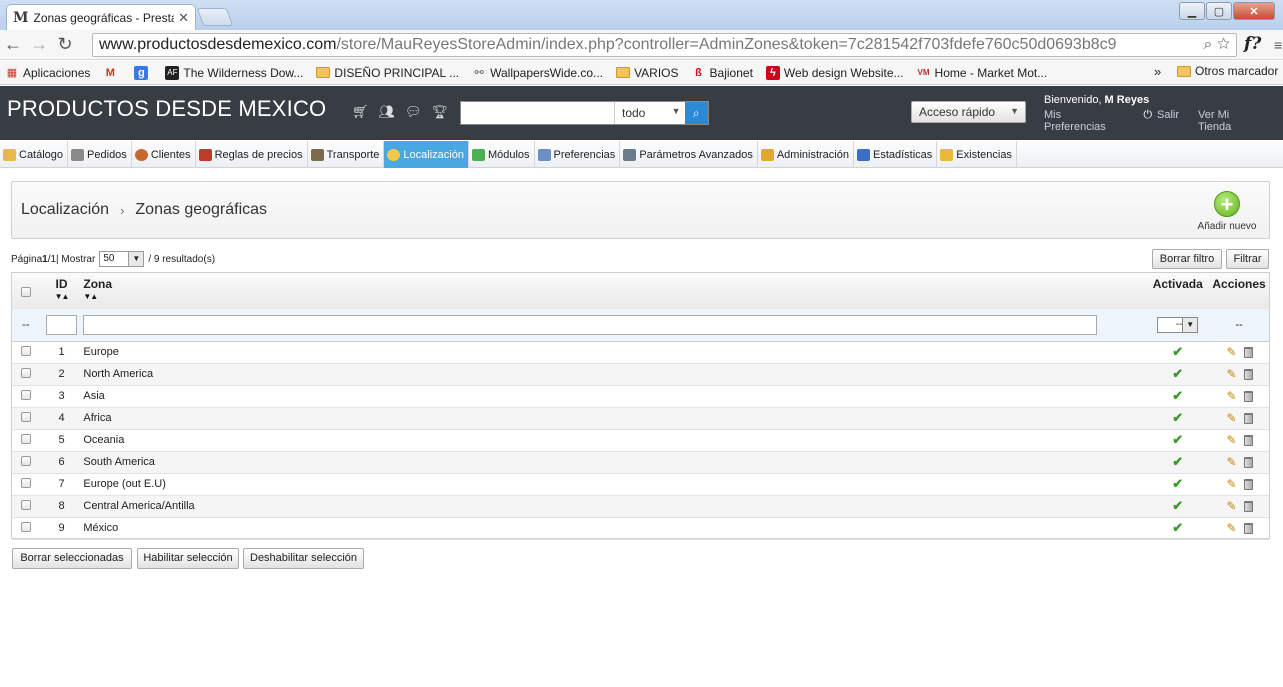 This screenshot has width=1283, height=687. Describe the element at coordinates (640, 506) in the screenshot. I see `table-row: 8 Central America/Antilla ✔ ✎` at that location.